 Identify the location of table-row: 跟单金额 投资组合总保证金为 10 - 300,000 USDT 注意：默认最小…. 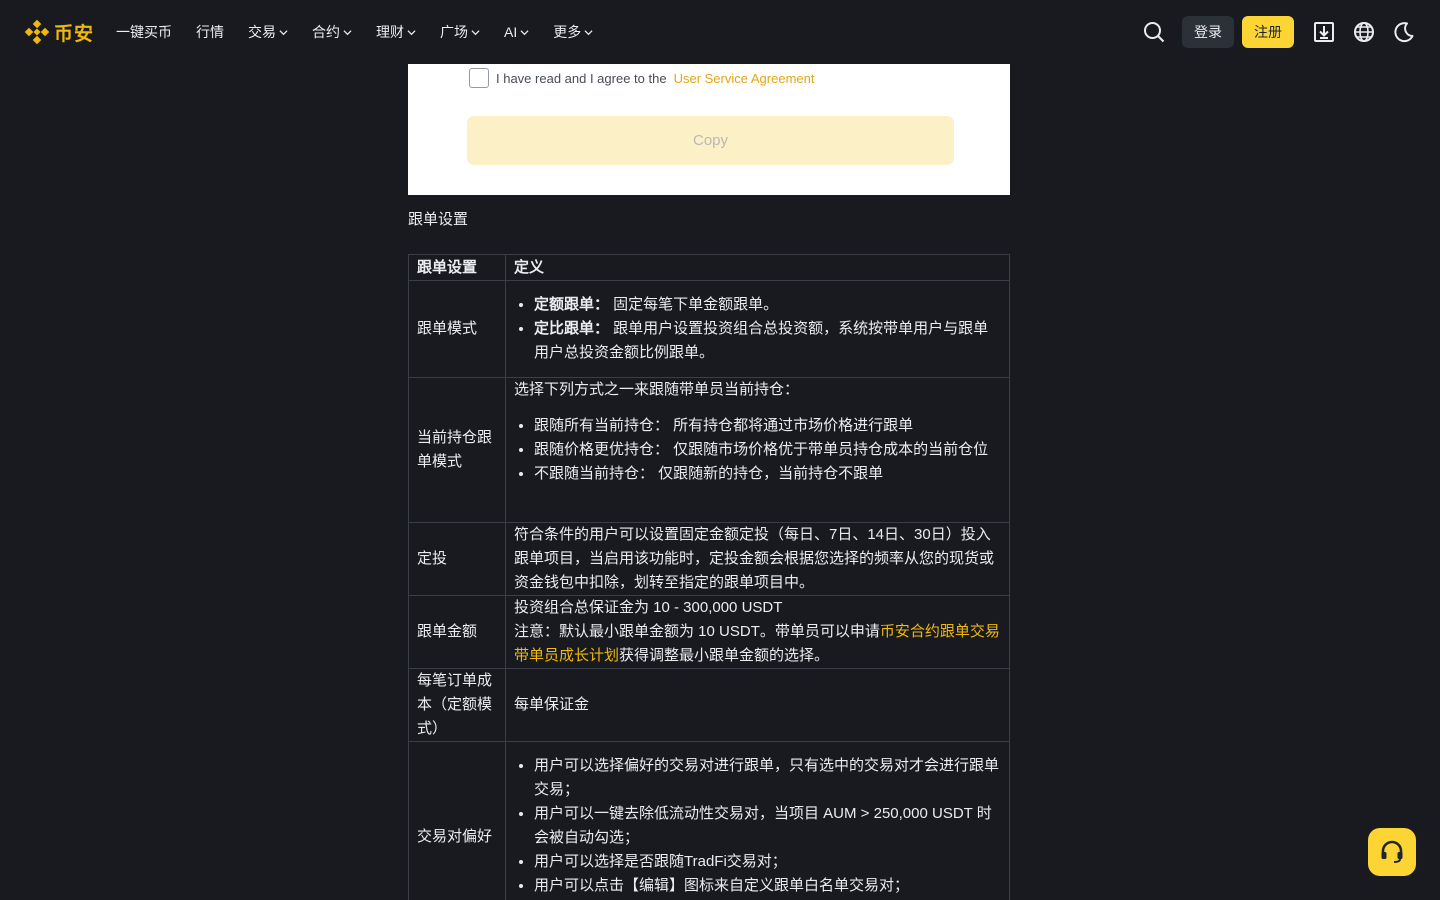
(709, 632).